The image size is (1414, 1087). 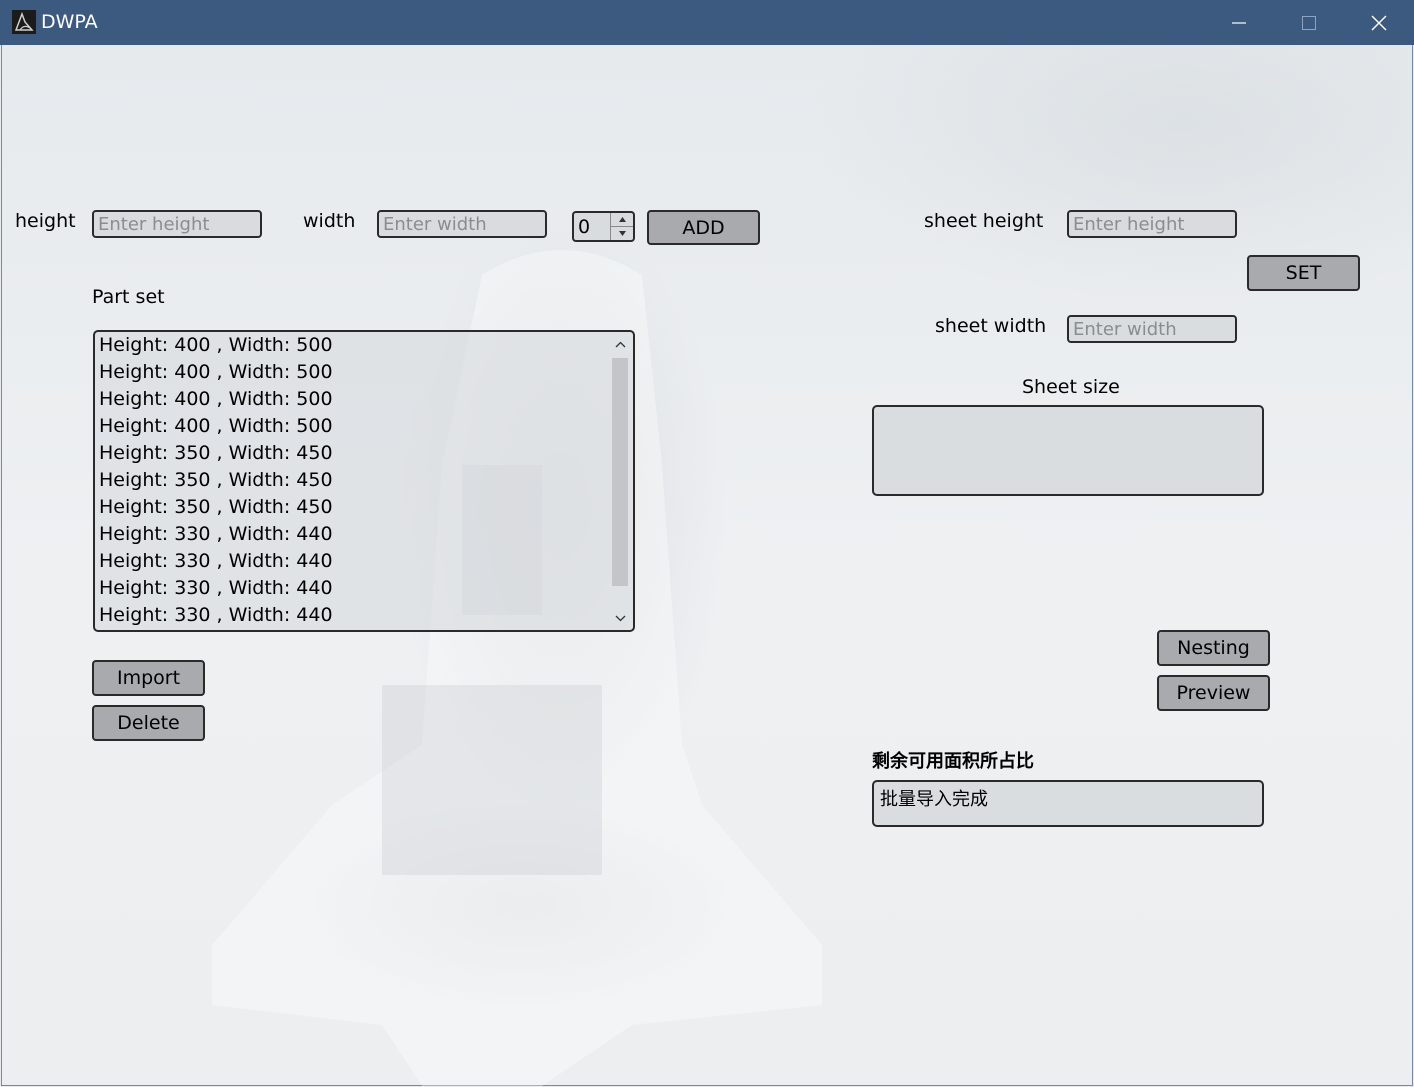 I want to click on caret-up-icon, so click(x=622, y=219).